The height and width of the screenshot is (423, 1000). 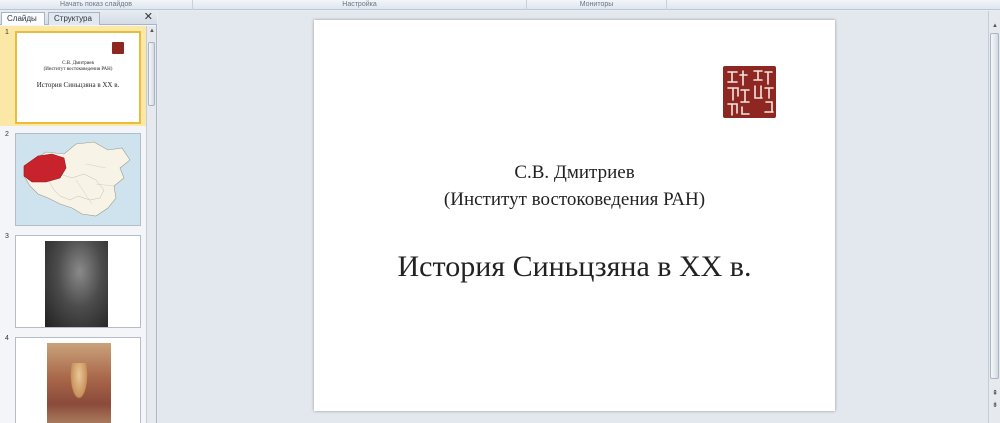 I want to click on historical-photo-image, so click(x=76, y=284).